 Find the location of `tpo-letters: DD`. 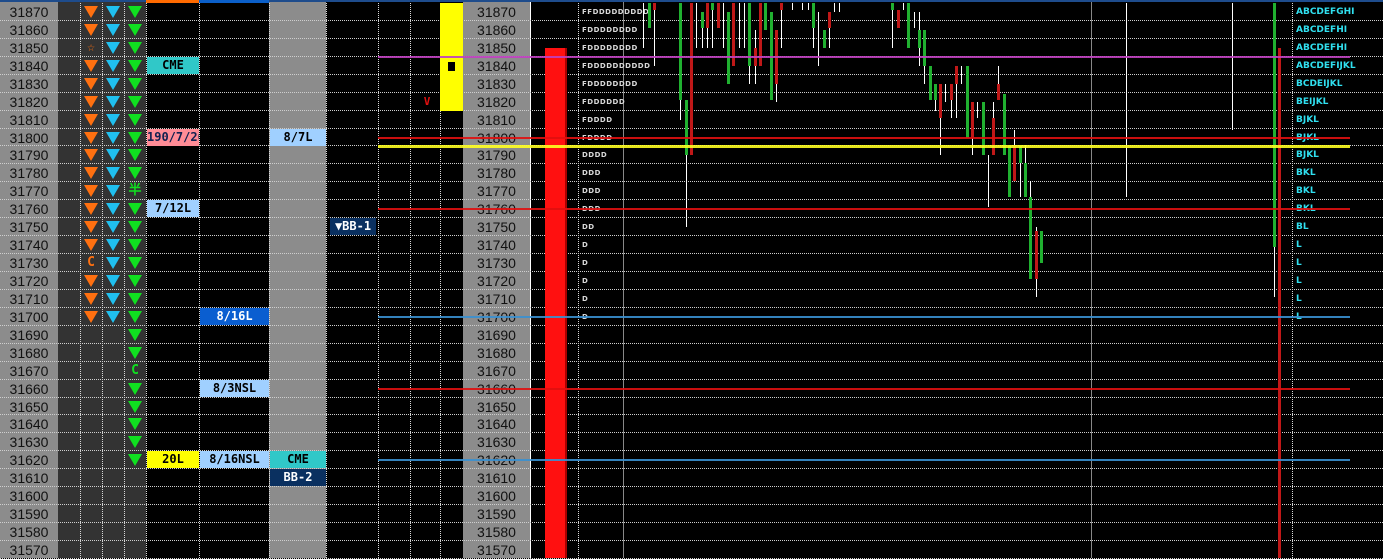

tpo-letters: DD is located at coordinates (588, 227).